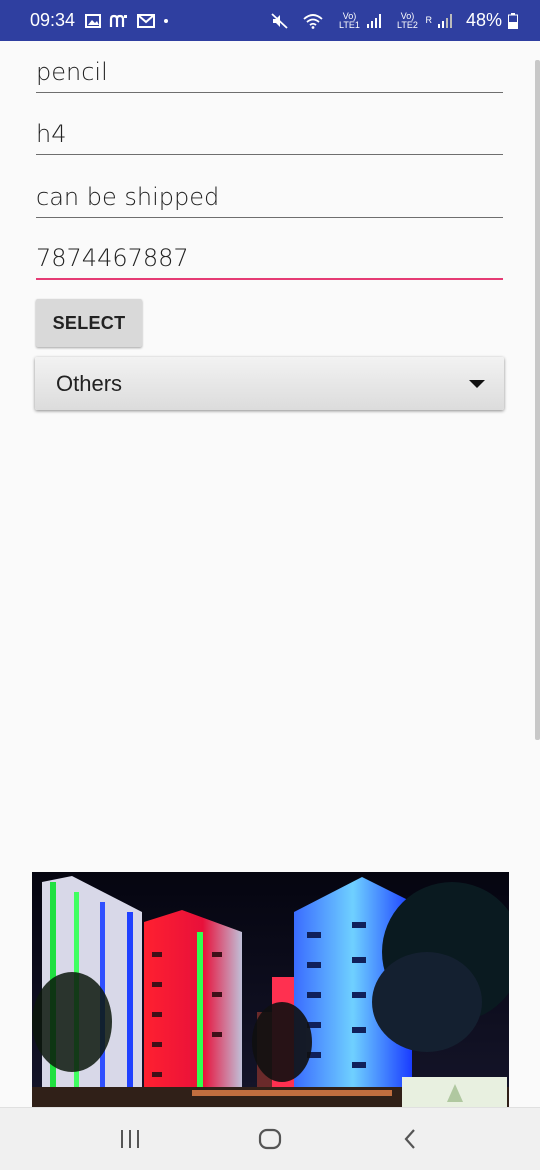  What do you see at coordinates (349, 20) in the screenshot?
I see `sim1-label: Vo) LTE1` at bounding box center [349, 20].